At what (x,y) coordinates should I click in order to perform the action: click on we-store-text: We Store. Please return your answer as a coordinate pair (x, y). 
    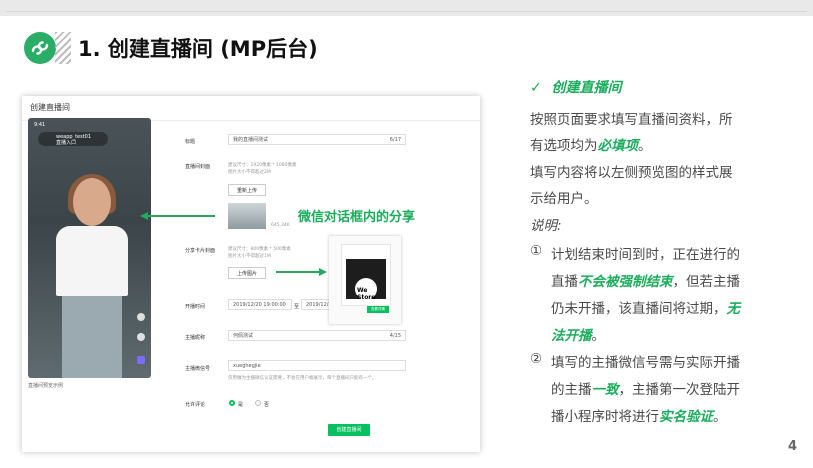
    Looking at the image, I should click on (366, 294).